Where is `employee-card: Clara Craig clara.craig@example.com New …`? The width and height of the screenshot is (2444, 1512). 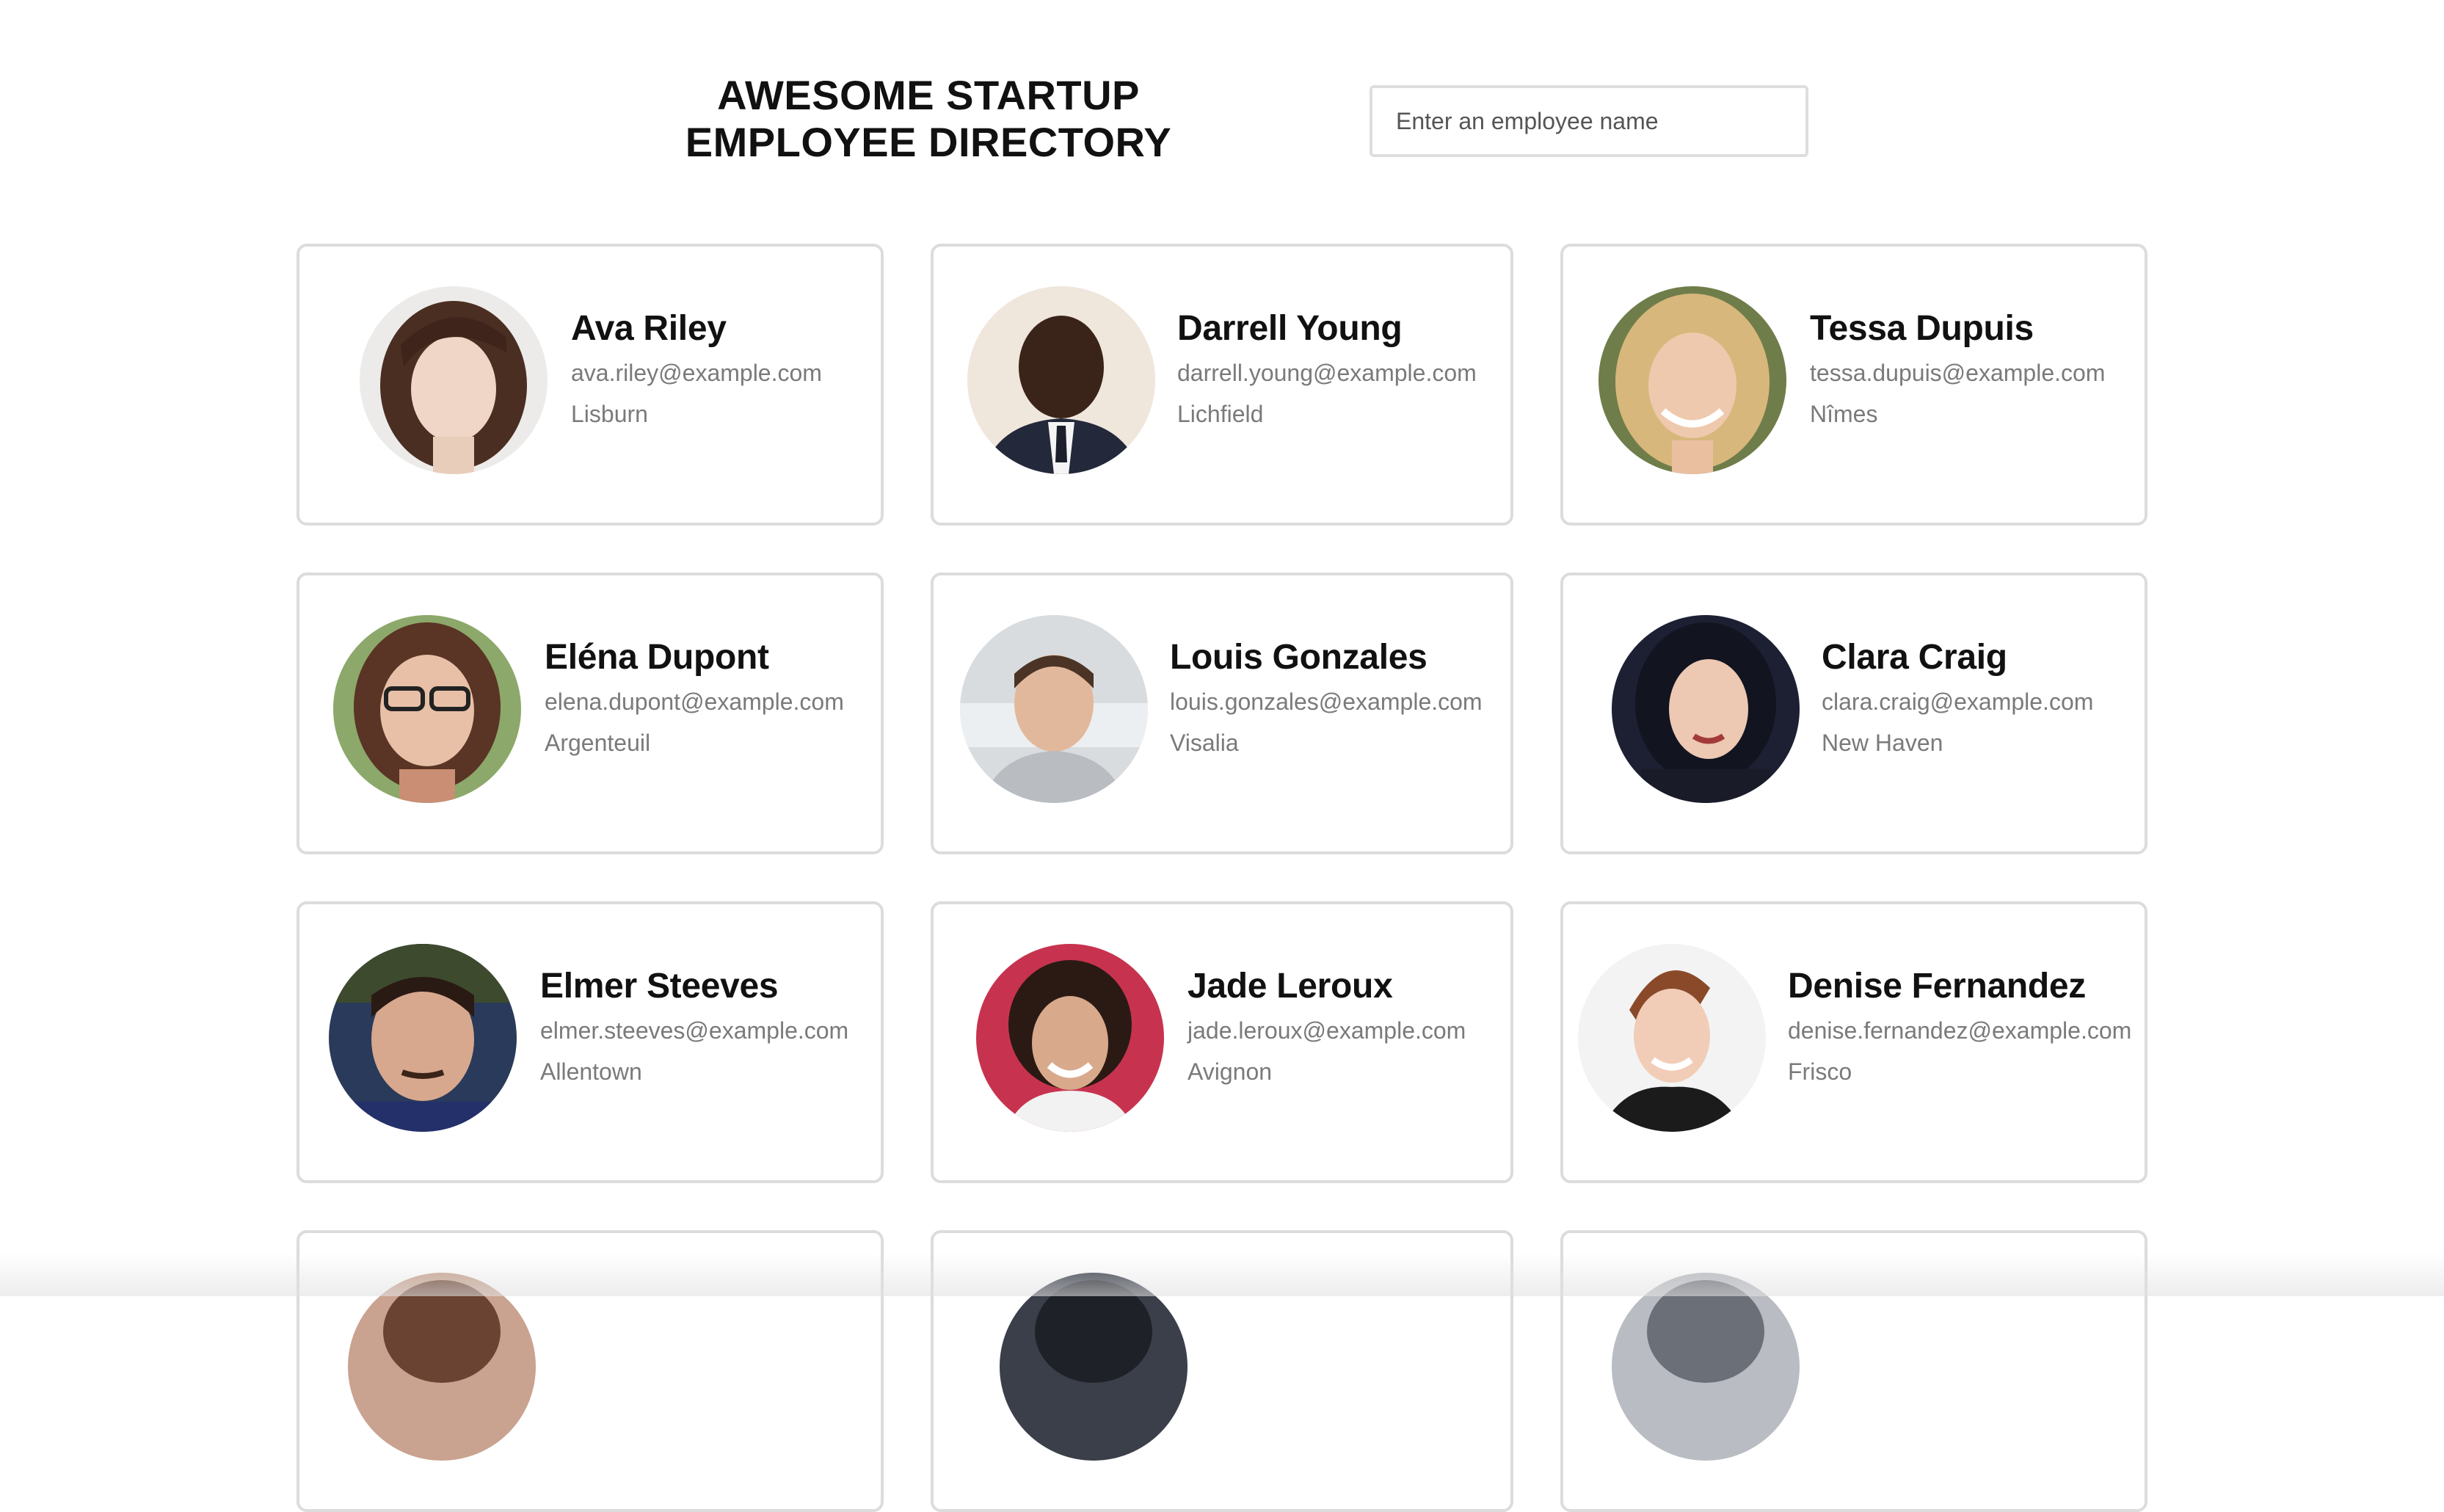 employee-card: Clara Craig clara.craig@example.com New … is located at coordinates (1853, 713).